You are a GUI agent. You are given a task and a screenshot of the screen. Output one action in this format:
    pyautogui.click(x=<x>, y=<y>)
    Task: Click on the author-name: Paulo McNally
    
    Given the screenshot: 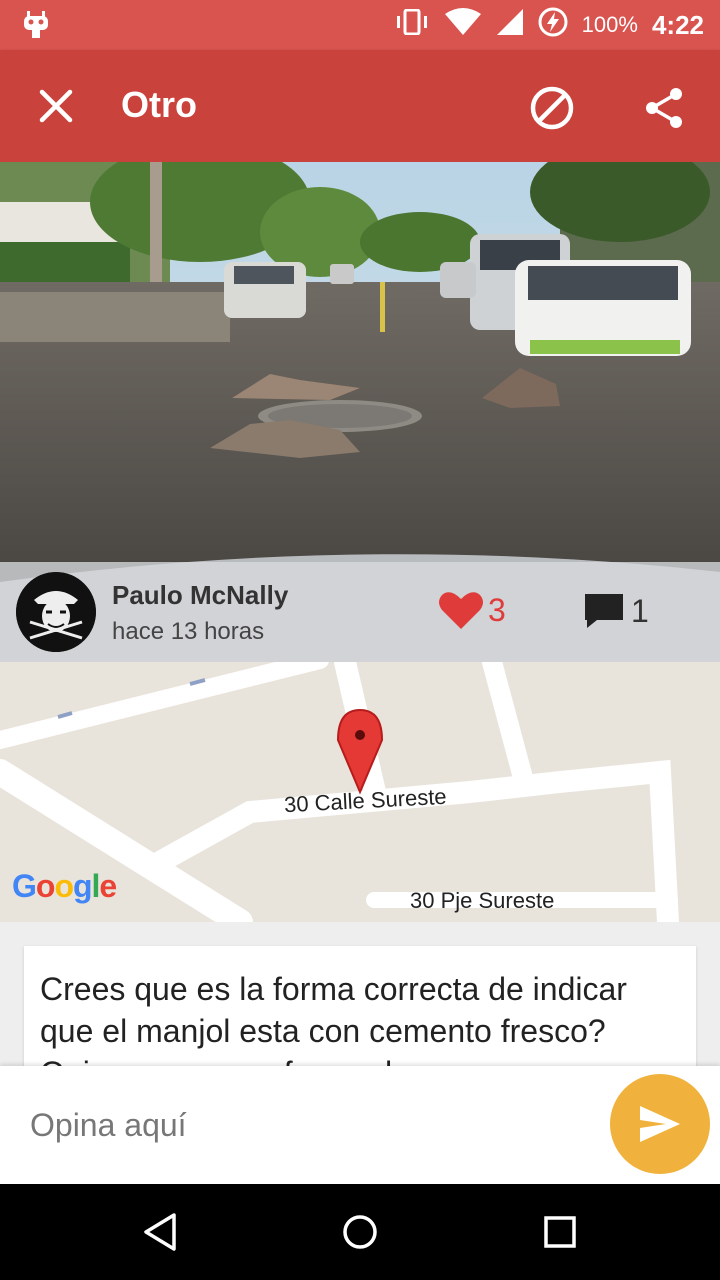 What is the action you would take?
    pyautogui.click(x=200, y=595)
    